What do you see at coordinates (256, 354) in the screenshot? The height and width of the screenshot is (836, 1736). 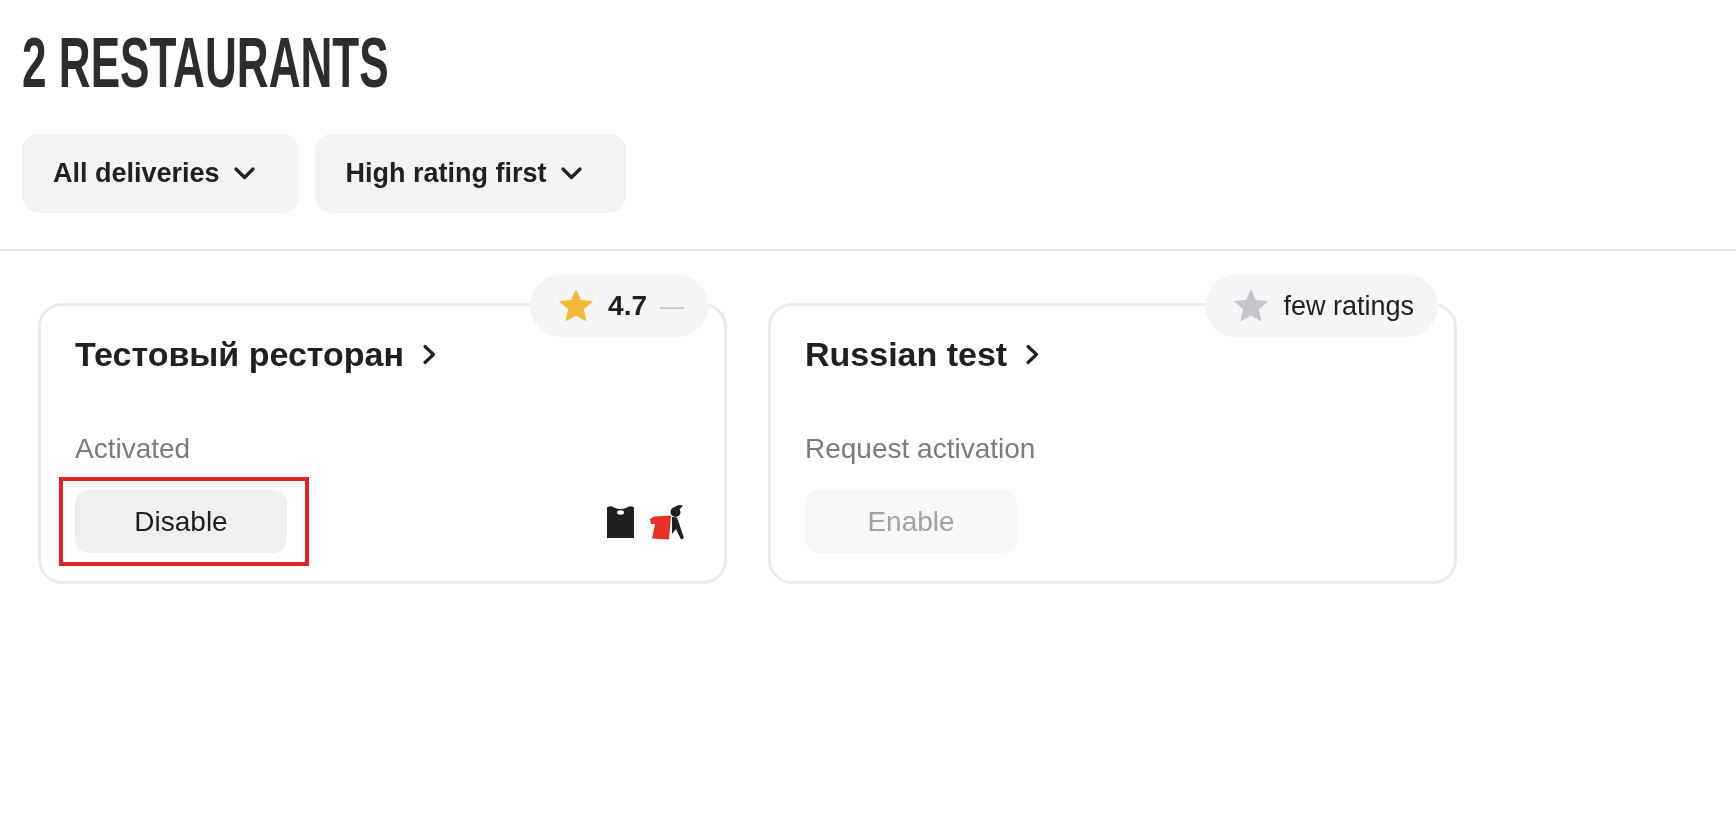 I see `restaurant-name-link: Тестовый ресторан` at bounding box center [256, 354].